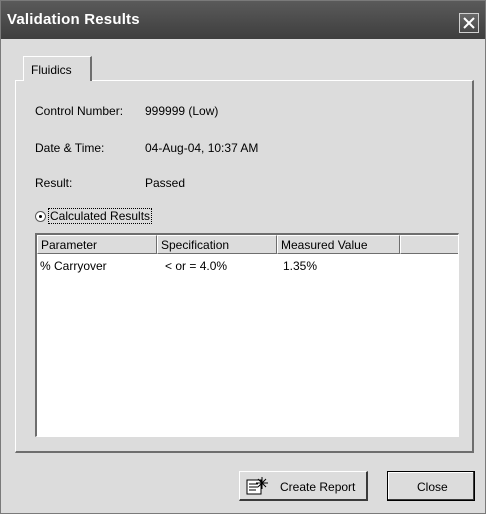  What do you see at coordinates (318, 487) in the screenshot?
I see `create-report-label: Create Report` at bounding box center [318, 487].